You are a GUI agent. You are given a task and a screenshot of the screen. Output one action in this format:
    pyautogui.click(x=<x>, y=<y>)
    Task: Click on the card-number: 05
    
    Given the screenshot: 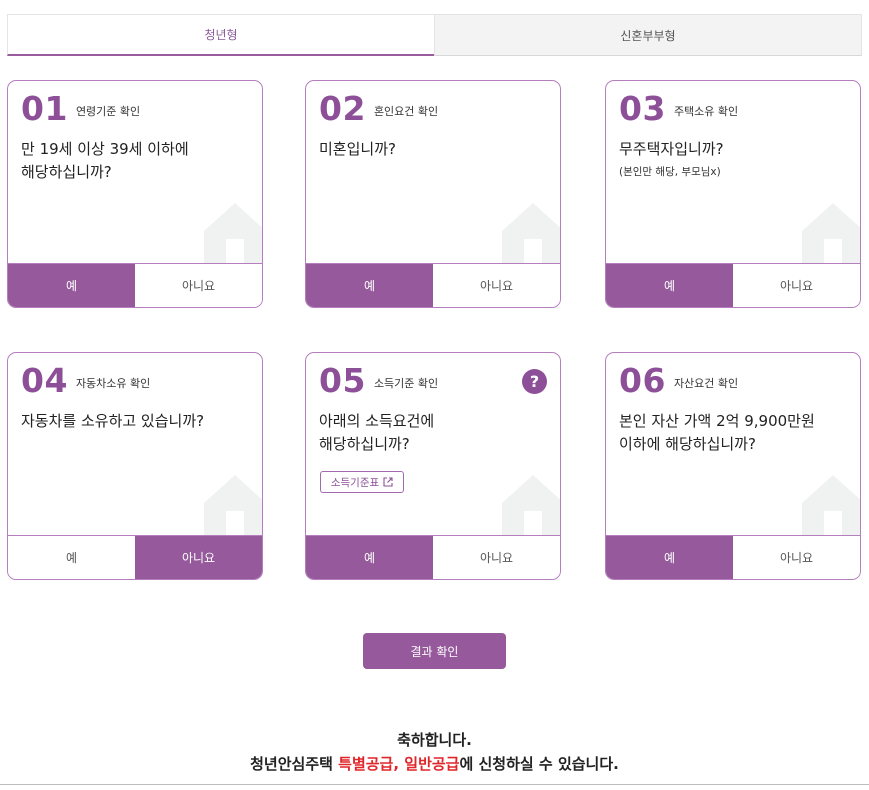 What is the action you would take?
    pyautogui.click(x=342, y=380)
    